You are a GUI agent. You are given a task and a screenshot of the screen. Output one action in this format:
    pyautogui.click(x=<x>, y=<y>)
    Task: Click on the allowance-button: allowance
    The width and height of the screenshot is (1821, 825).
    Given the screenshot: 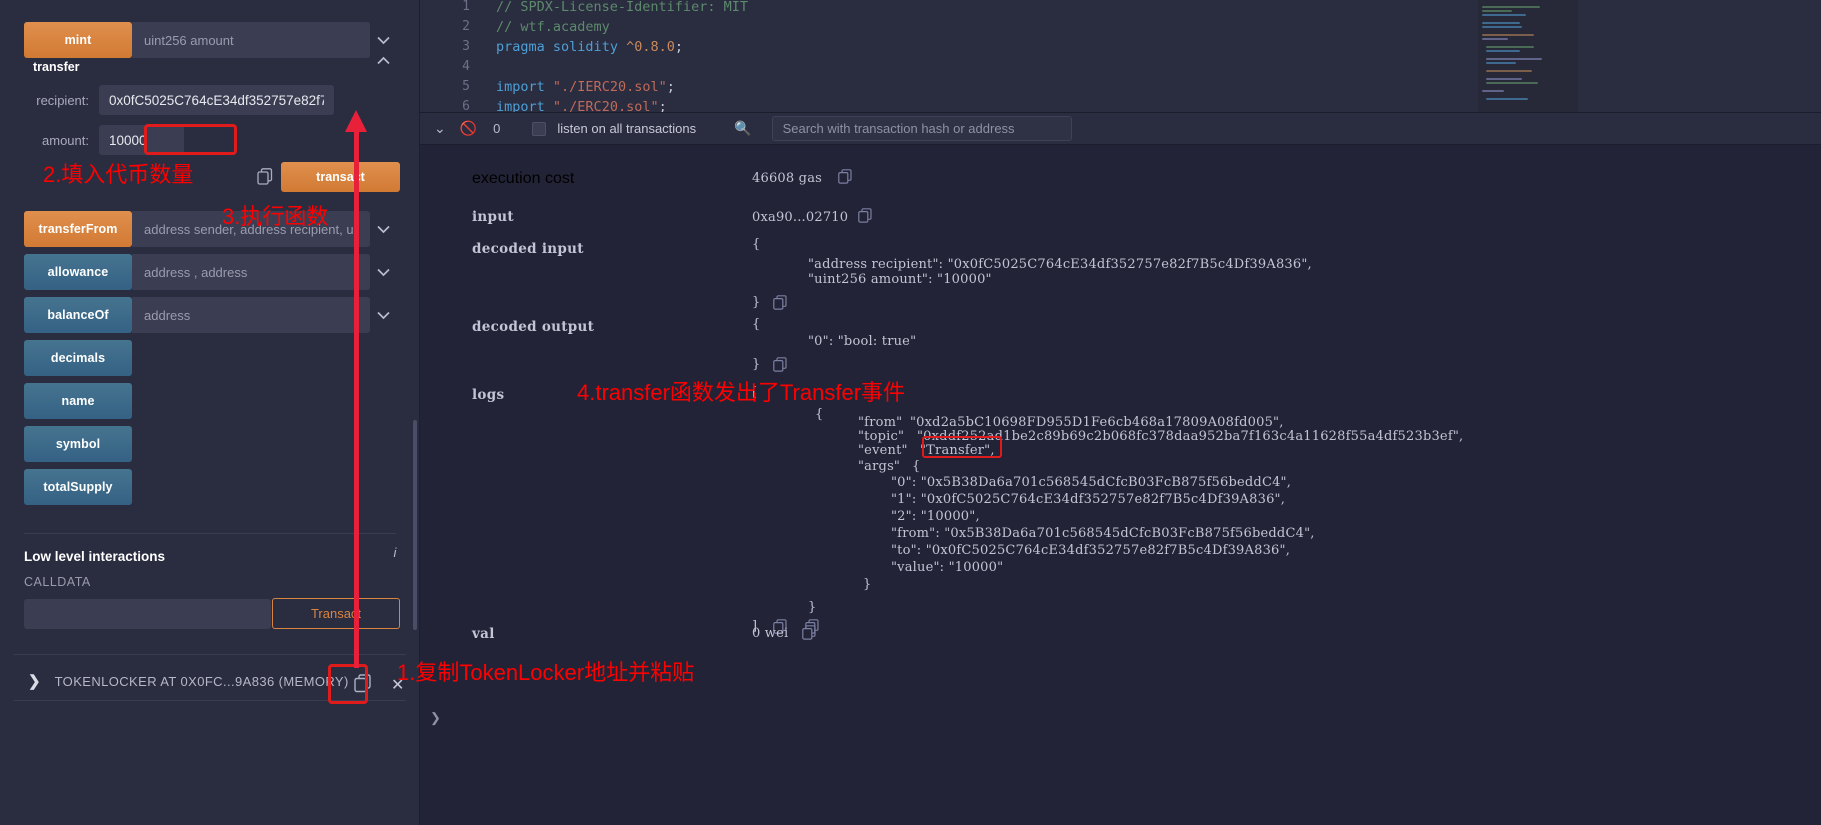 What is the action you would take?
    pyautogui.click(x=78, y=272)
    